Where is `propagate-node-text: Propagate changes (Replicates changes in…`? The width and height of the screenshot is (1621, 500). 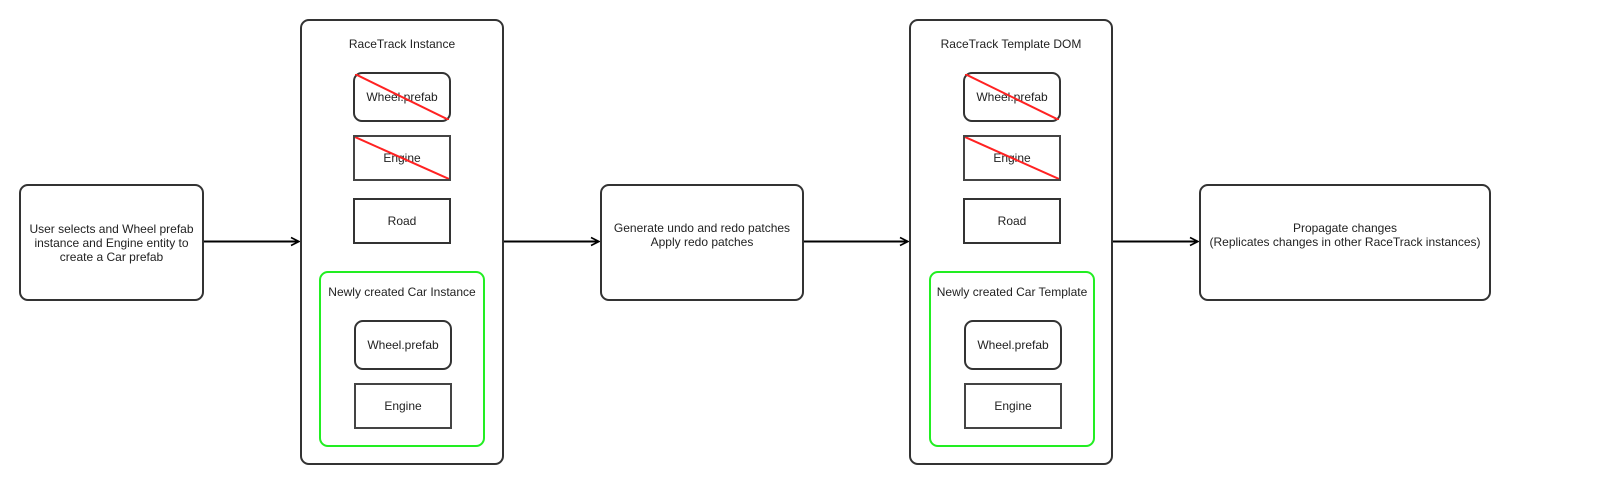
propagate-node-text: Propagate changes (Replicates changes in… is located at coordinates (1345, 234).